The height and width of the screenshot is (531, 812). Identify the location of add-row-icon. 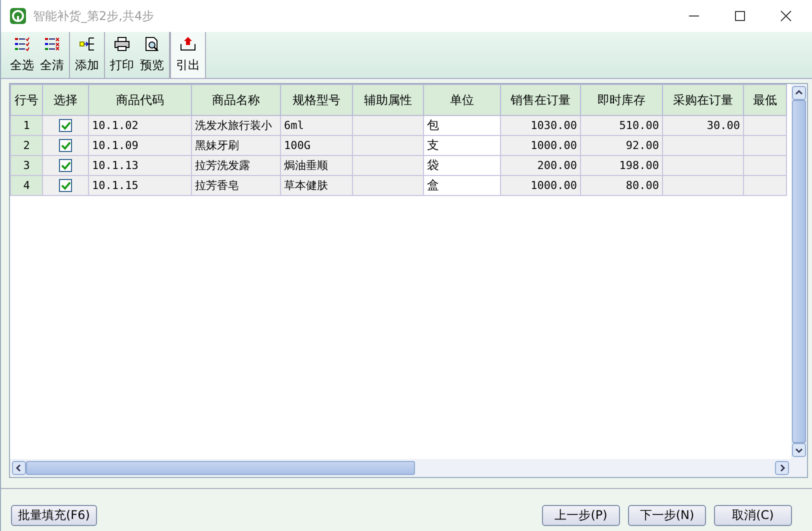
(87, 43).